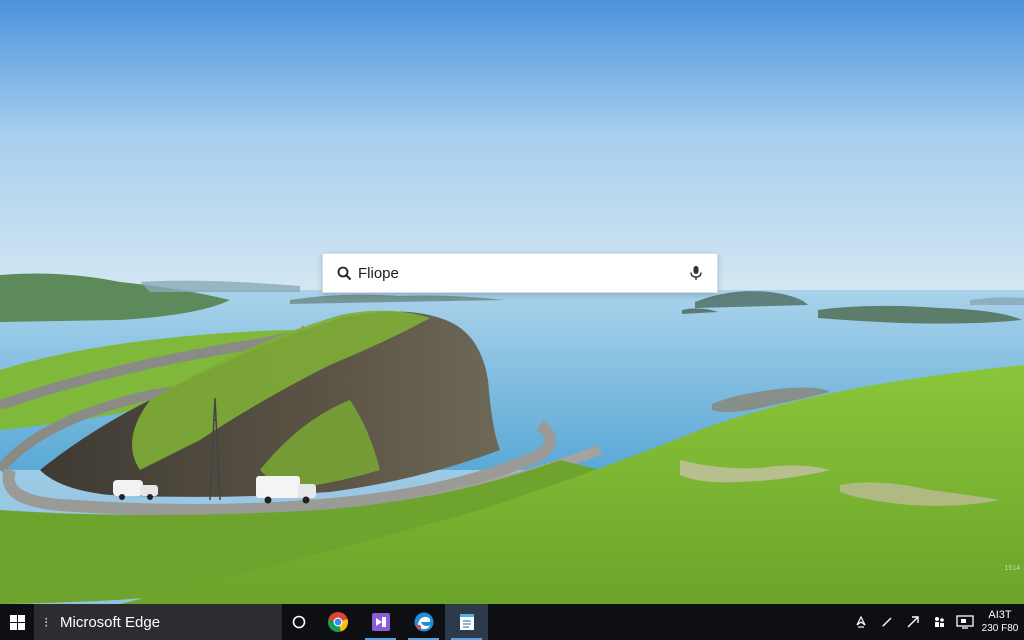 The height and width of the screenshot is (640, 1024). I want to click on edge-icon, so click(423, 622).